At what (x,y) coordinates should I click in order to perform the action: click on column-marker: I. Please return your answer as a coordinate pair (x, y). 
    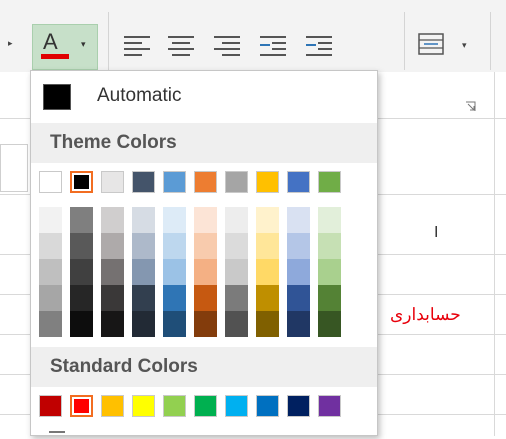
    Looking at the image, I should click on (436, 232).